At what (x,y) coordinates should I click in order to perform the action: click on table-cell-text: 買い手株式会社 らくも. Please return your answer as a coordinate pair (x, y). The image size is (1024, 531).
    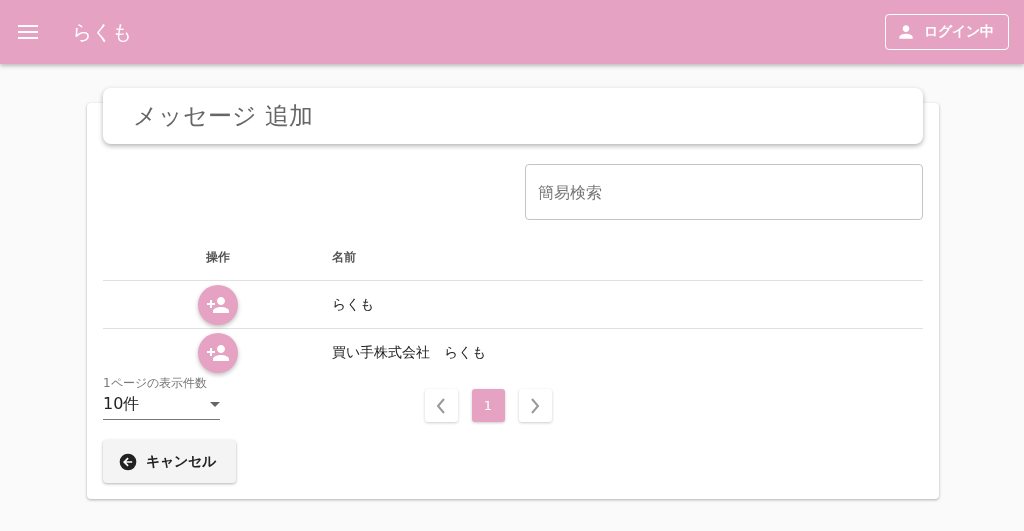
    Looking at the image, I should click on (409, 353).